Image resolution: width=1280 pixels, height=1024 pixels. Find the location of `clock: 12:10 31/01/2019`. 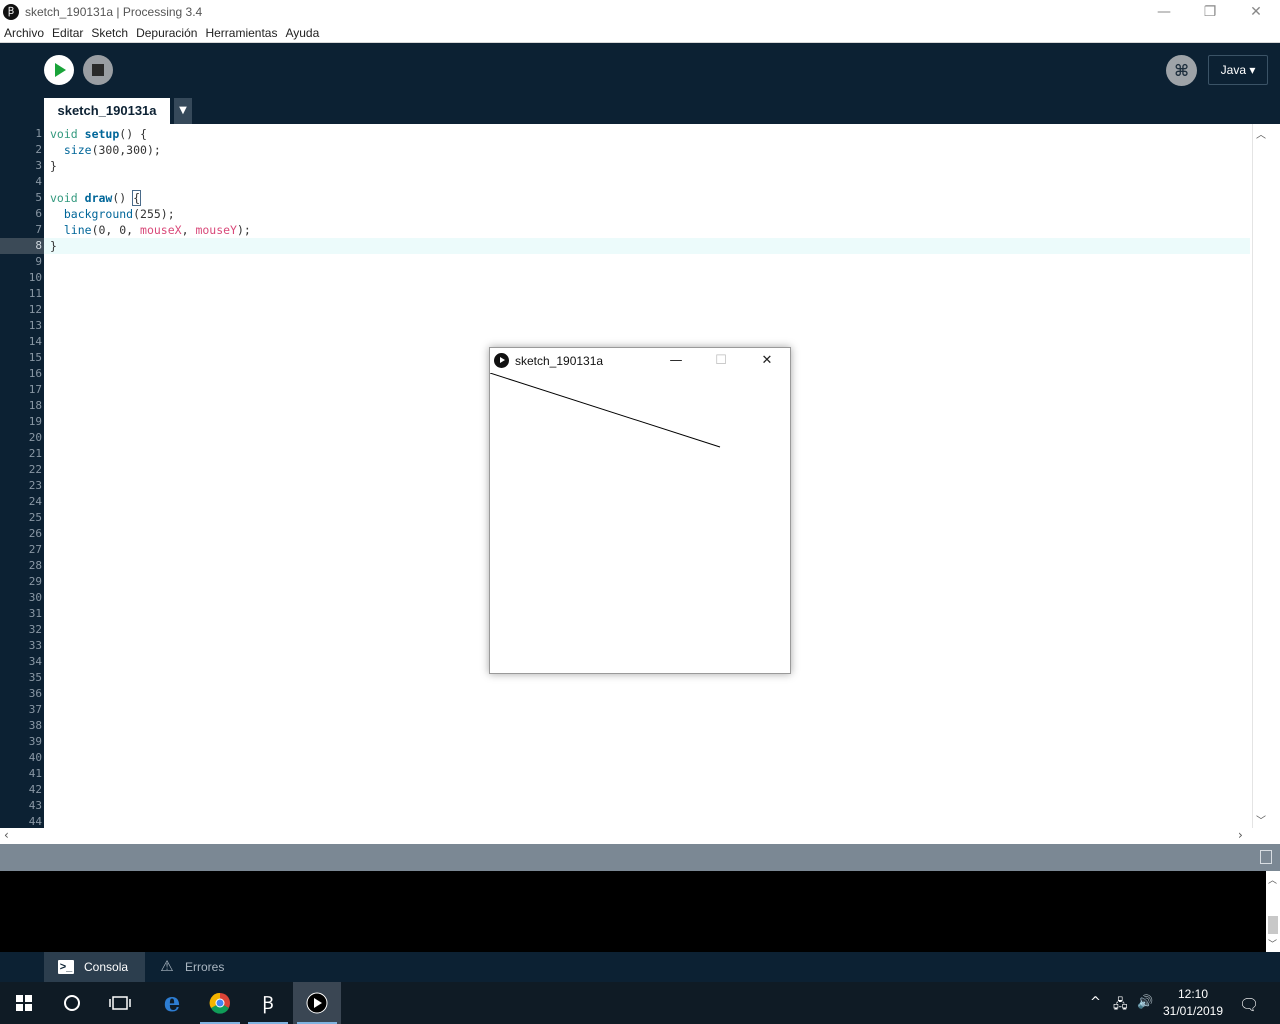

clock: 12:10 31/01/2019 is located at coordinates (1193, 1003).